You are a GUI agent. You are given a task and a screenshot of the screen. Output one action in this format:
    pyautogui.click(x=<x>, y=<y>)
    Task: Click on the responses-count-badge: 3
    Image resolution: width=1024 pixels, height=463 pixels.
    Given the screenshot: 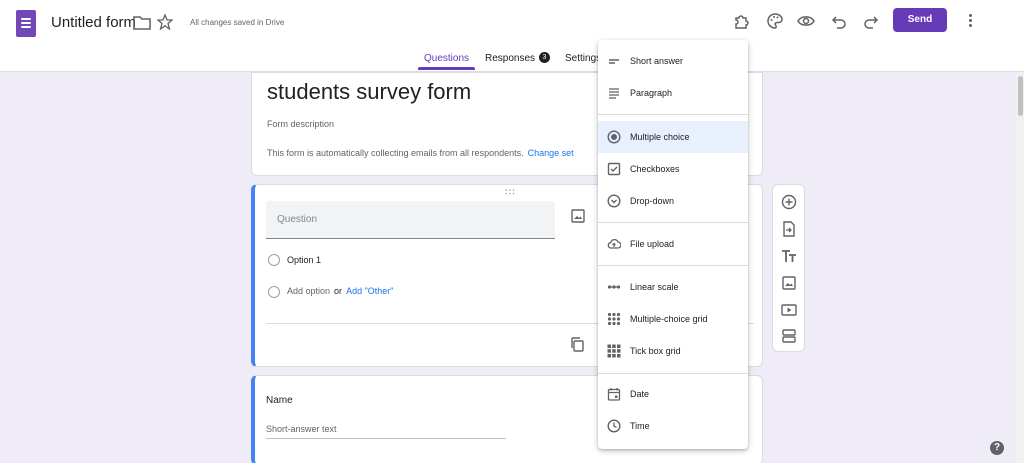 What is the action you would take?
    pyautogui.click(x=544, y=57)
    